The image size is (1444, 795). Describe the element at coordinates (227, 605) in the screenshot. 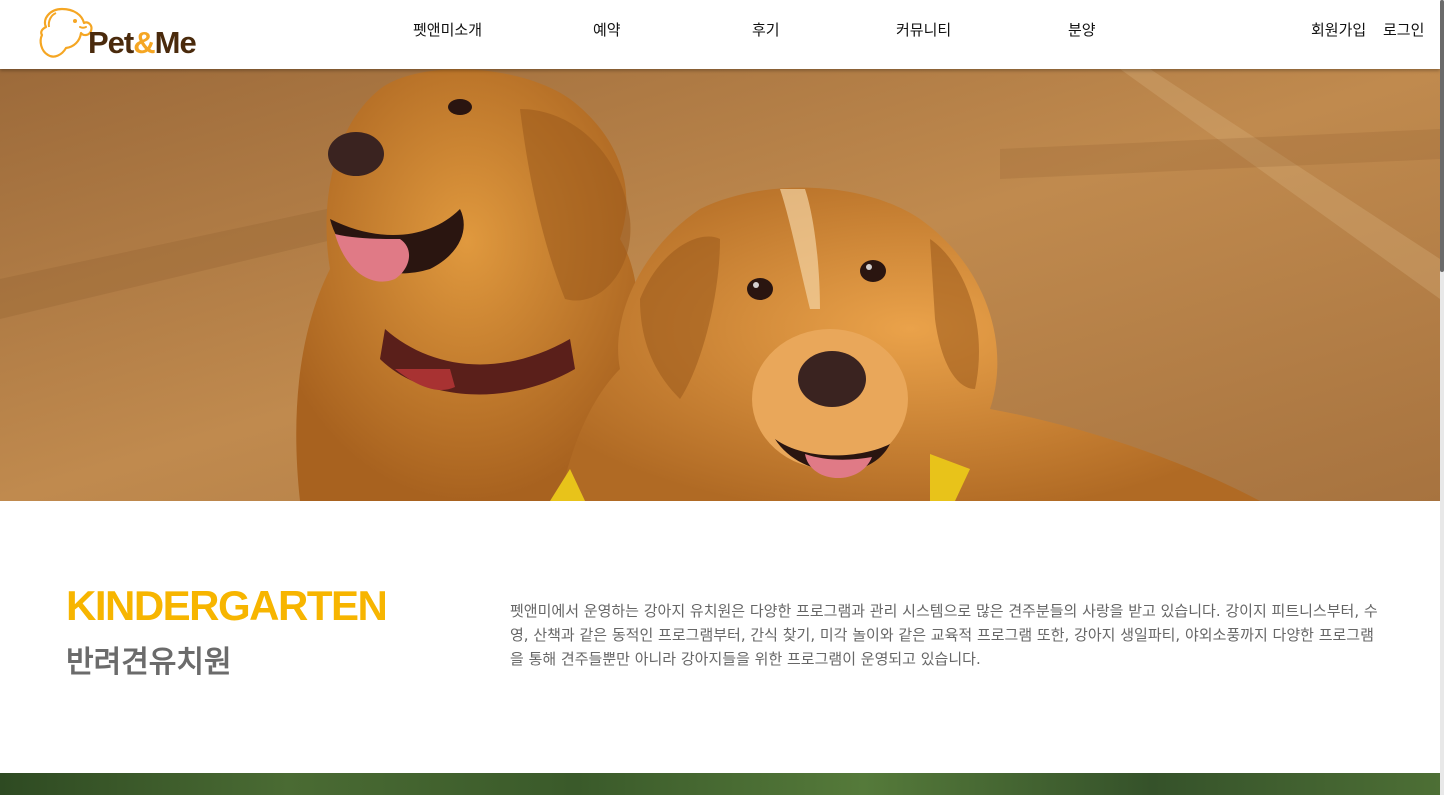

I see `section-title-en: KINDERGARTEN` at that location.